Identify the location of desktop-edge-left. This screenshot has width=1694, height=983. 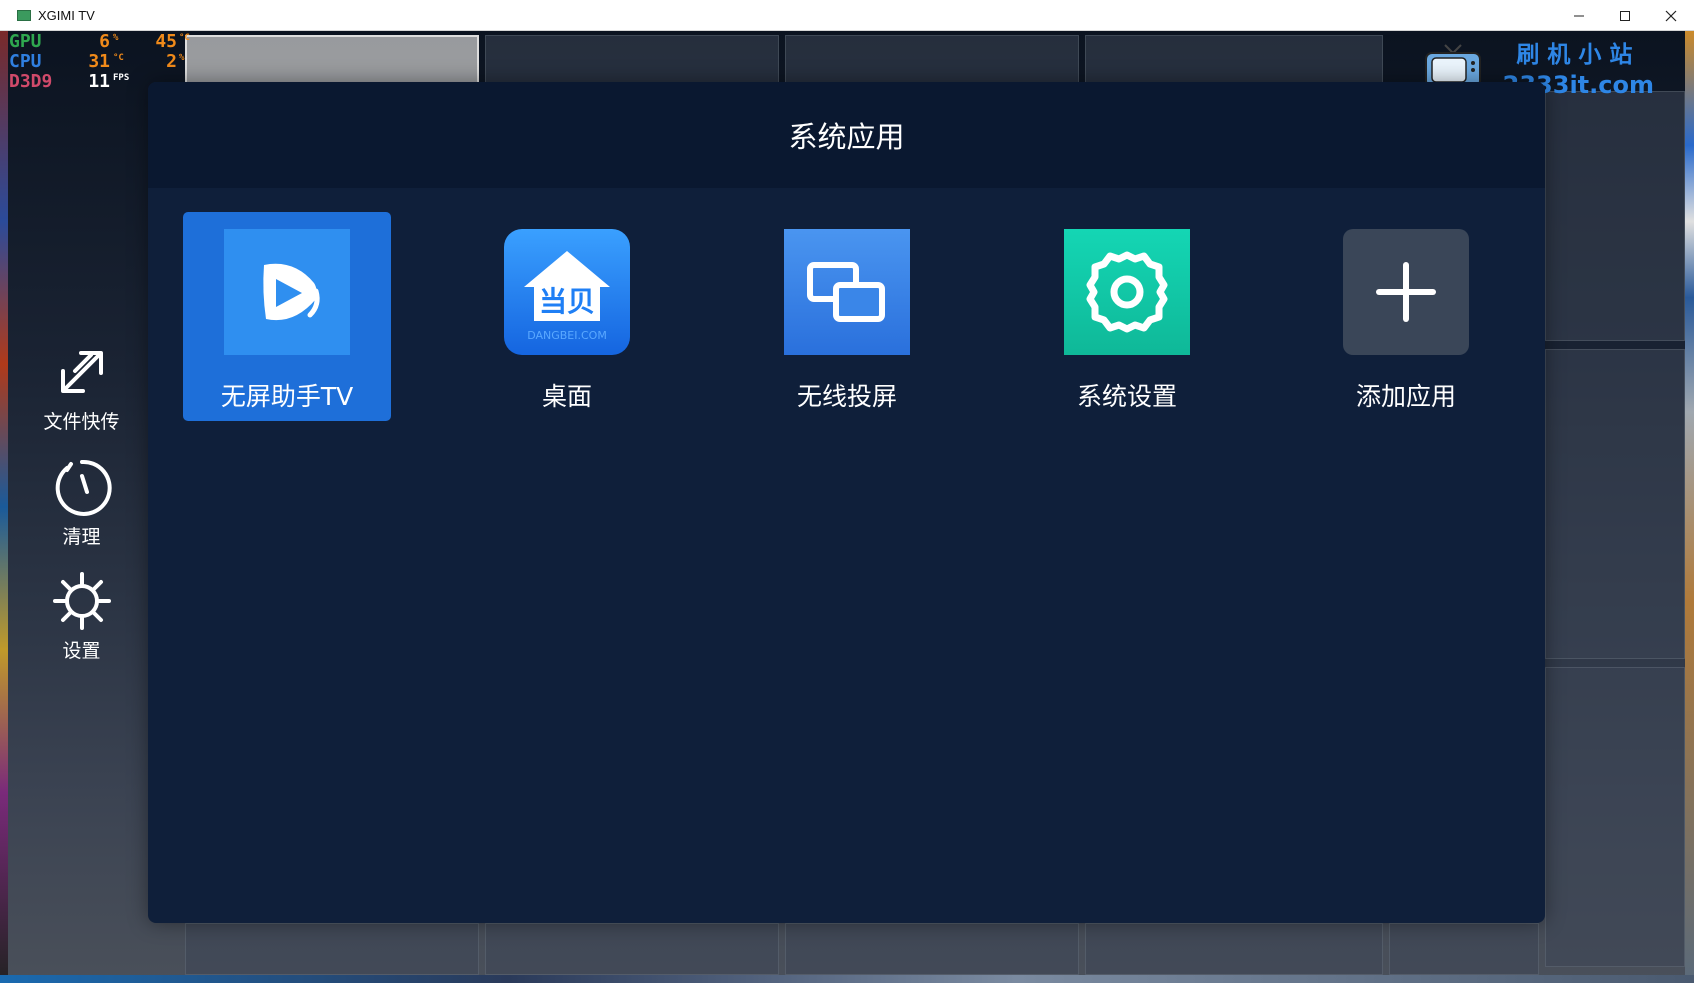
(4, 507).